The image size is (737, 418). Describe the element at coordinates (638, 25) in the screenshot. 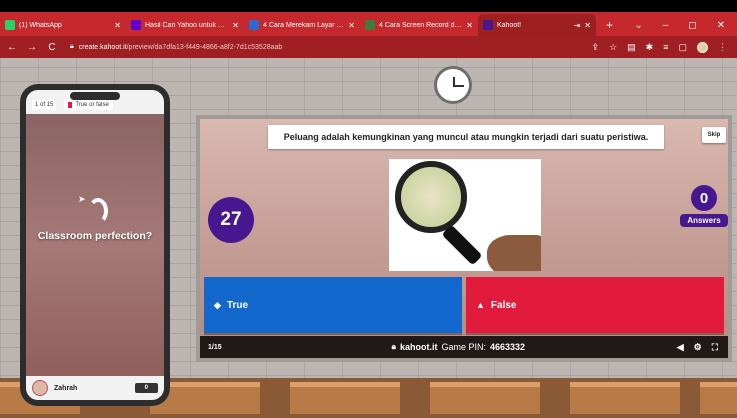

I see `tab-search-icon: ⌄` at that location.